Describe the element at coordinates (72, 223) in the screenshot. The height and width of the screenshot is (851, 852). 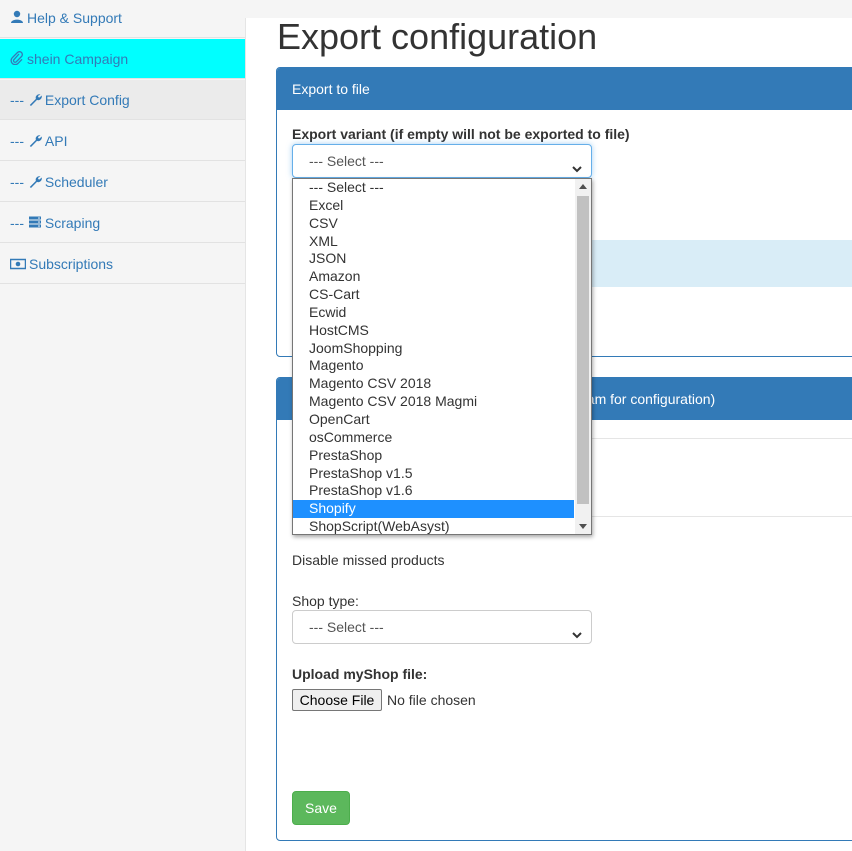
I see `sidebar-item-label: Scraping` at that location.